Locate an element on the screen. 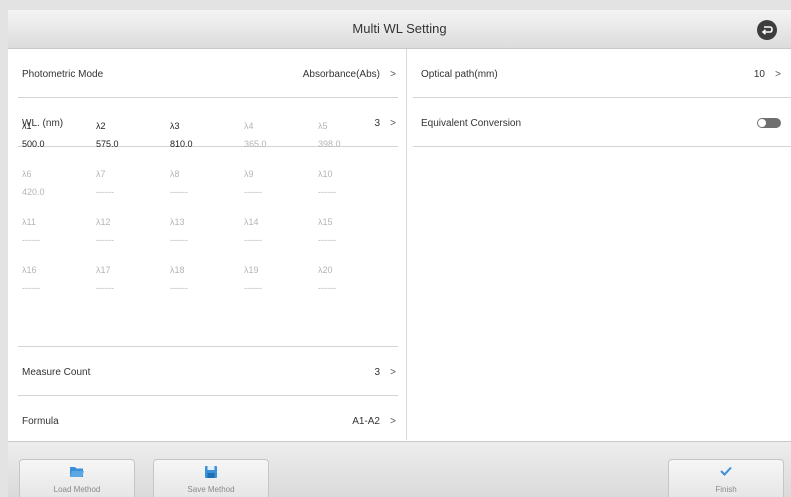 The height and width of the screenshot is (497, 791). wavelength-name: λ11 is located at coordinates (29, 222).